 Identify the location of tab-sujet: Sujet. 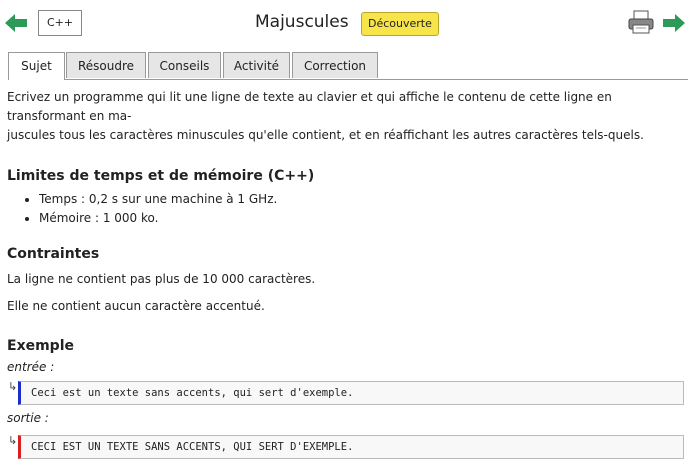
(36, 66).